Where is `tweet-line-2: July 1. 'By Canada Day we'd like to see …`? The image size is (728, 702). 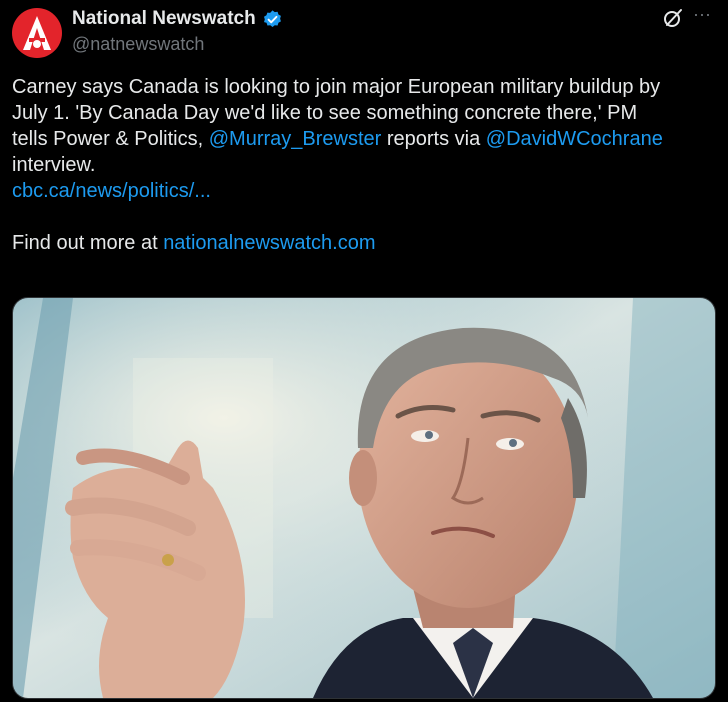 tweet-line-2: July 1. 'By Canada Day we'd like to see … is located at coordinates (325, 113).